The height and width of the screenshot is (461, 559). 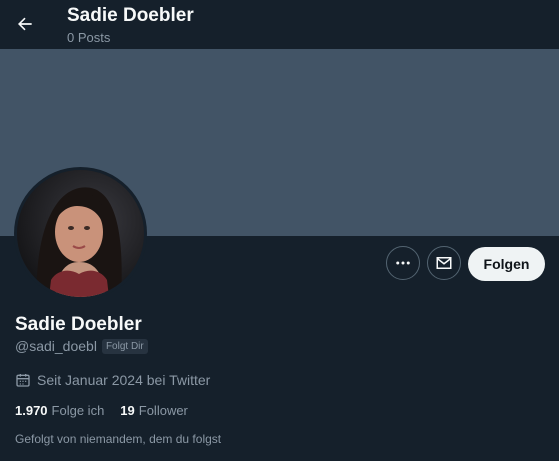 I want to click on message-button, so click(x=444, y=263).